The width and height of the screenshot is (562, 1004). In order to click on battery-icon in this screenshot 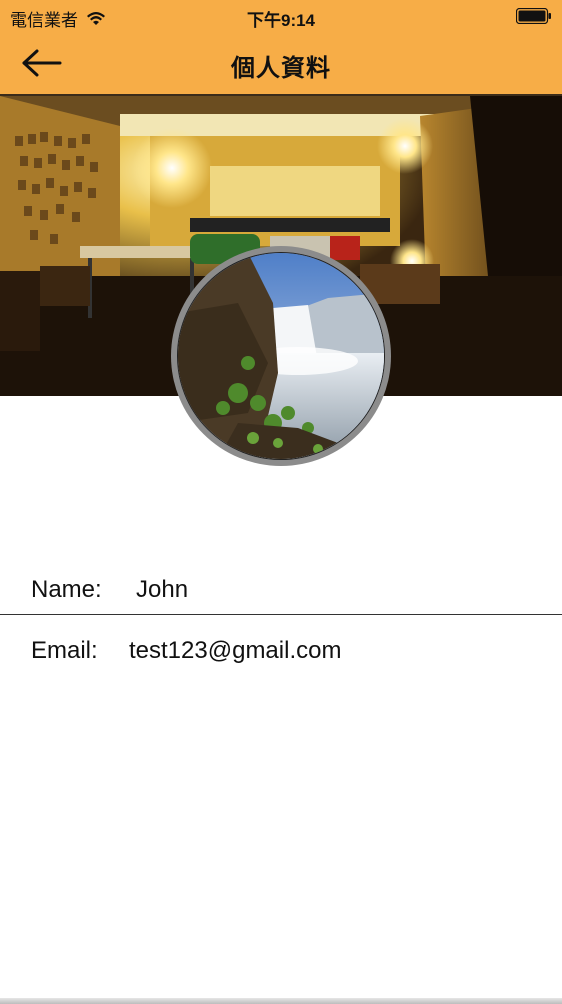, I will do `click(533, 16)`.